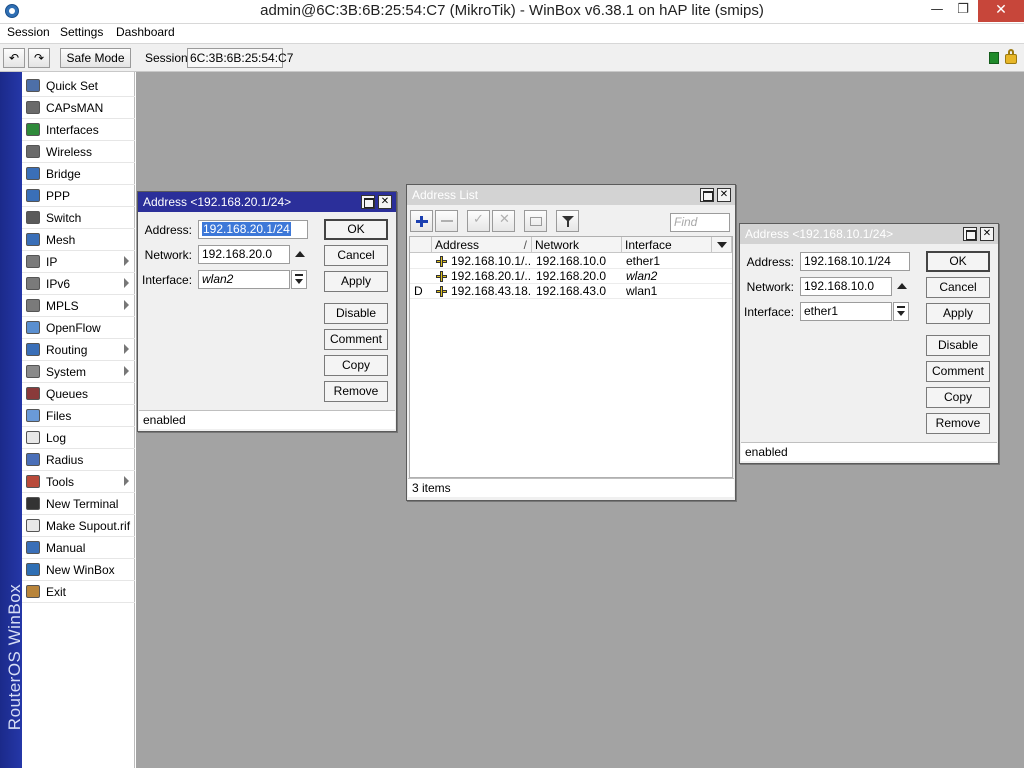 This screenshot has width=1024, height=772. I want to click on lock-icon, so click(1011, 56).